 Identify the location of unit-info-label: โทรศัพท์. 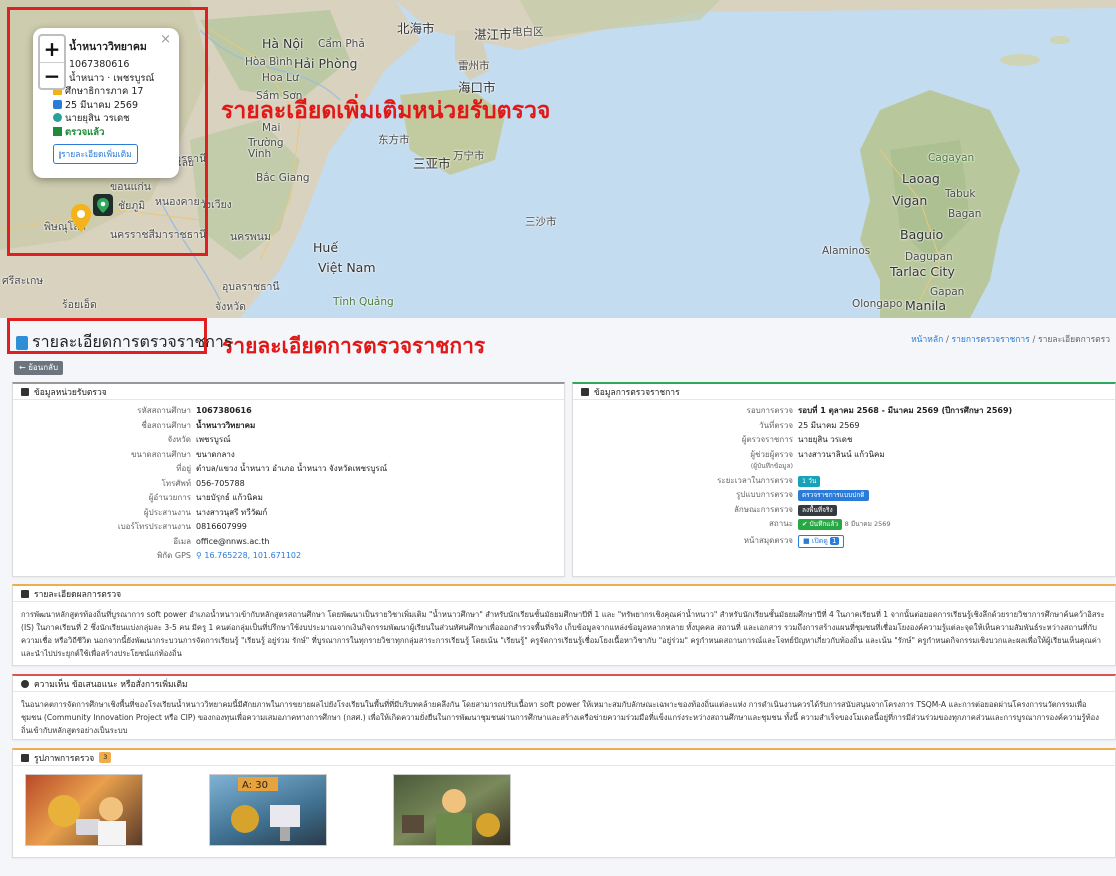
(176, 483).